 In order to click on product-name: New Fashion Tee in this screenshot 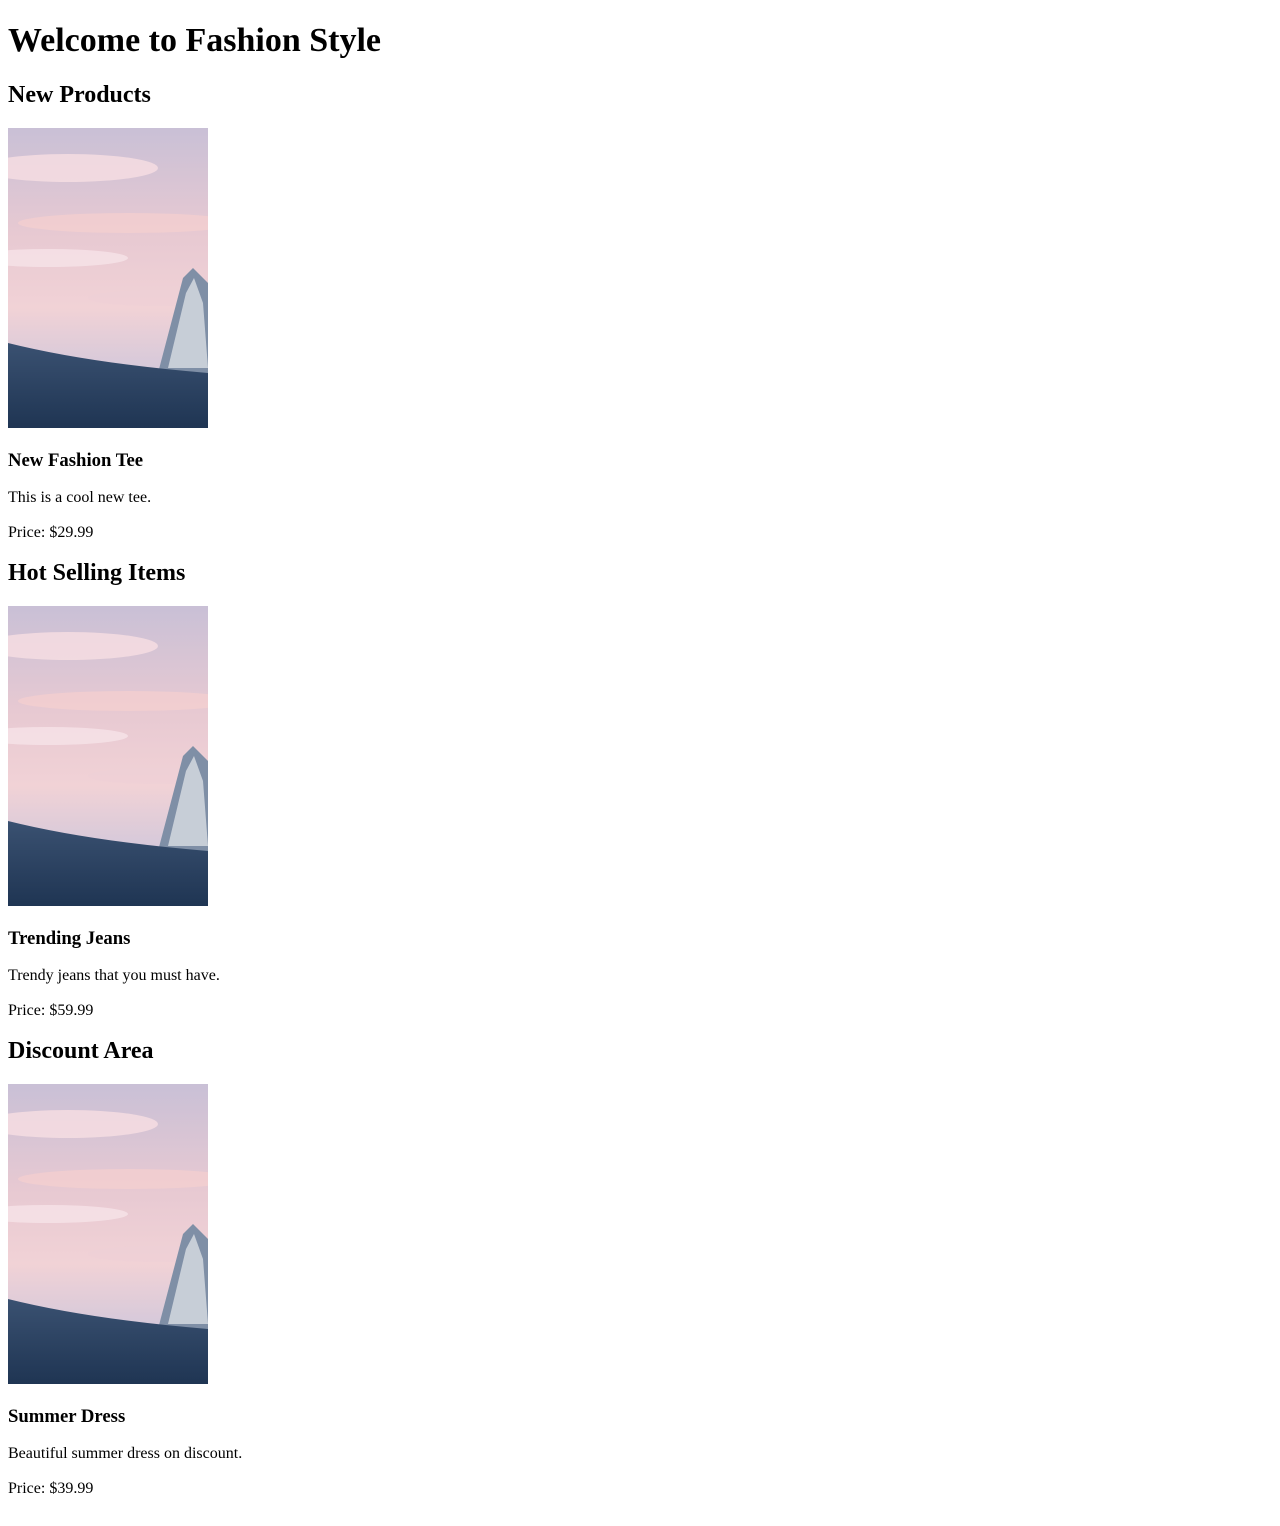, I will do `click(76, 460)`.